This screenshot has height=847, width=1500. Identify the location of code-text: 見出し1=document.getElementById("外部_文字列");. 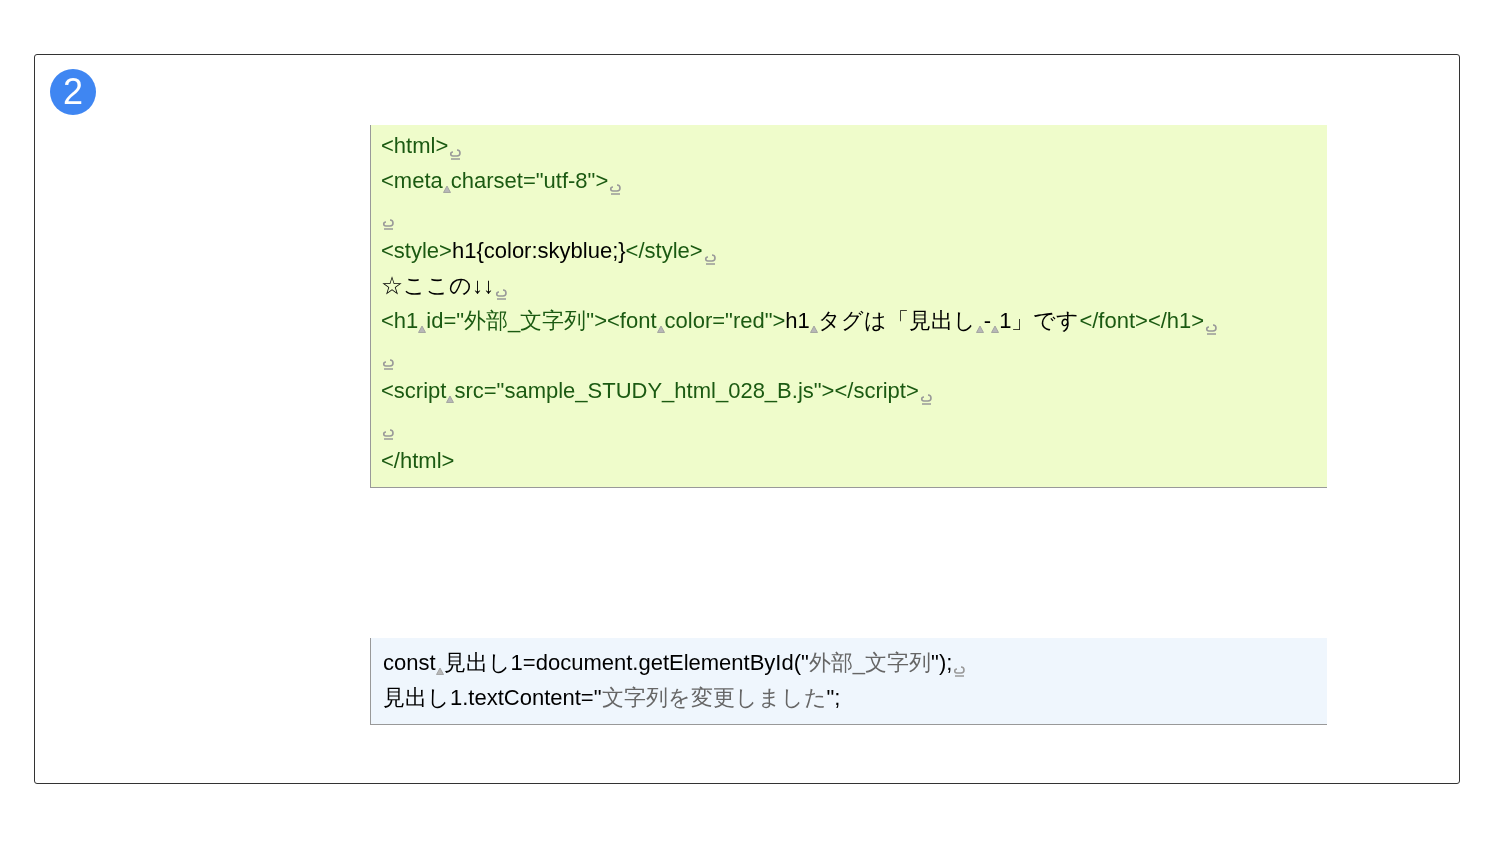
(698, 663).